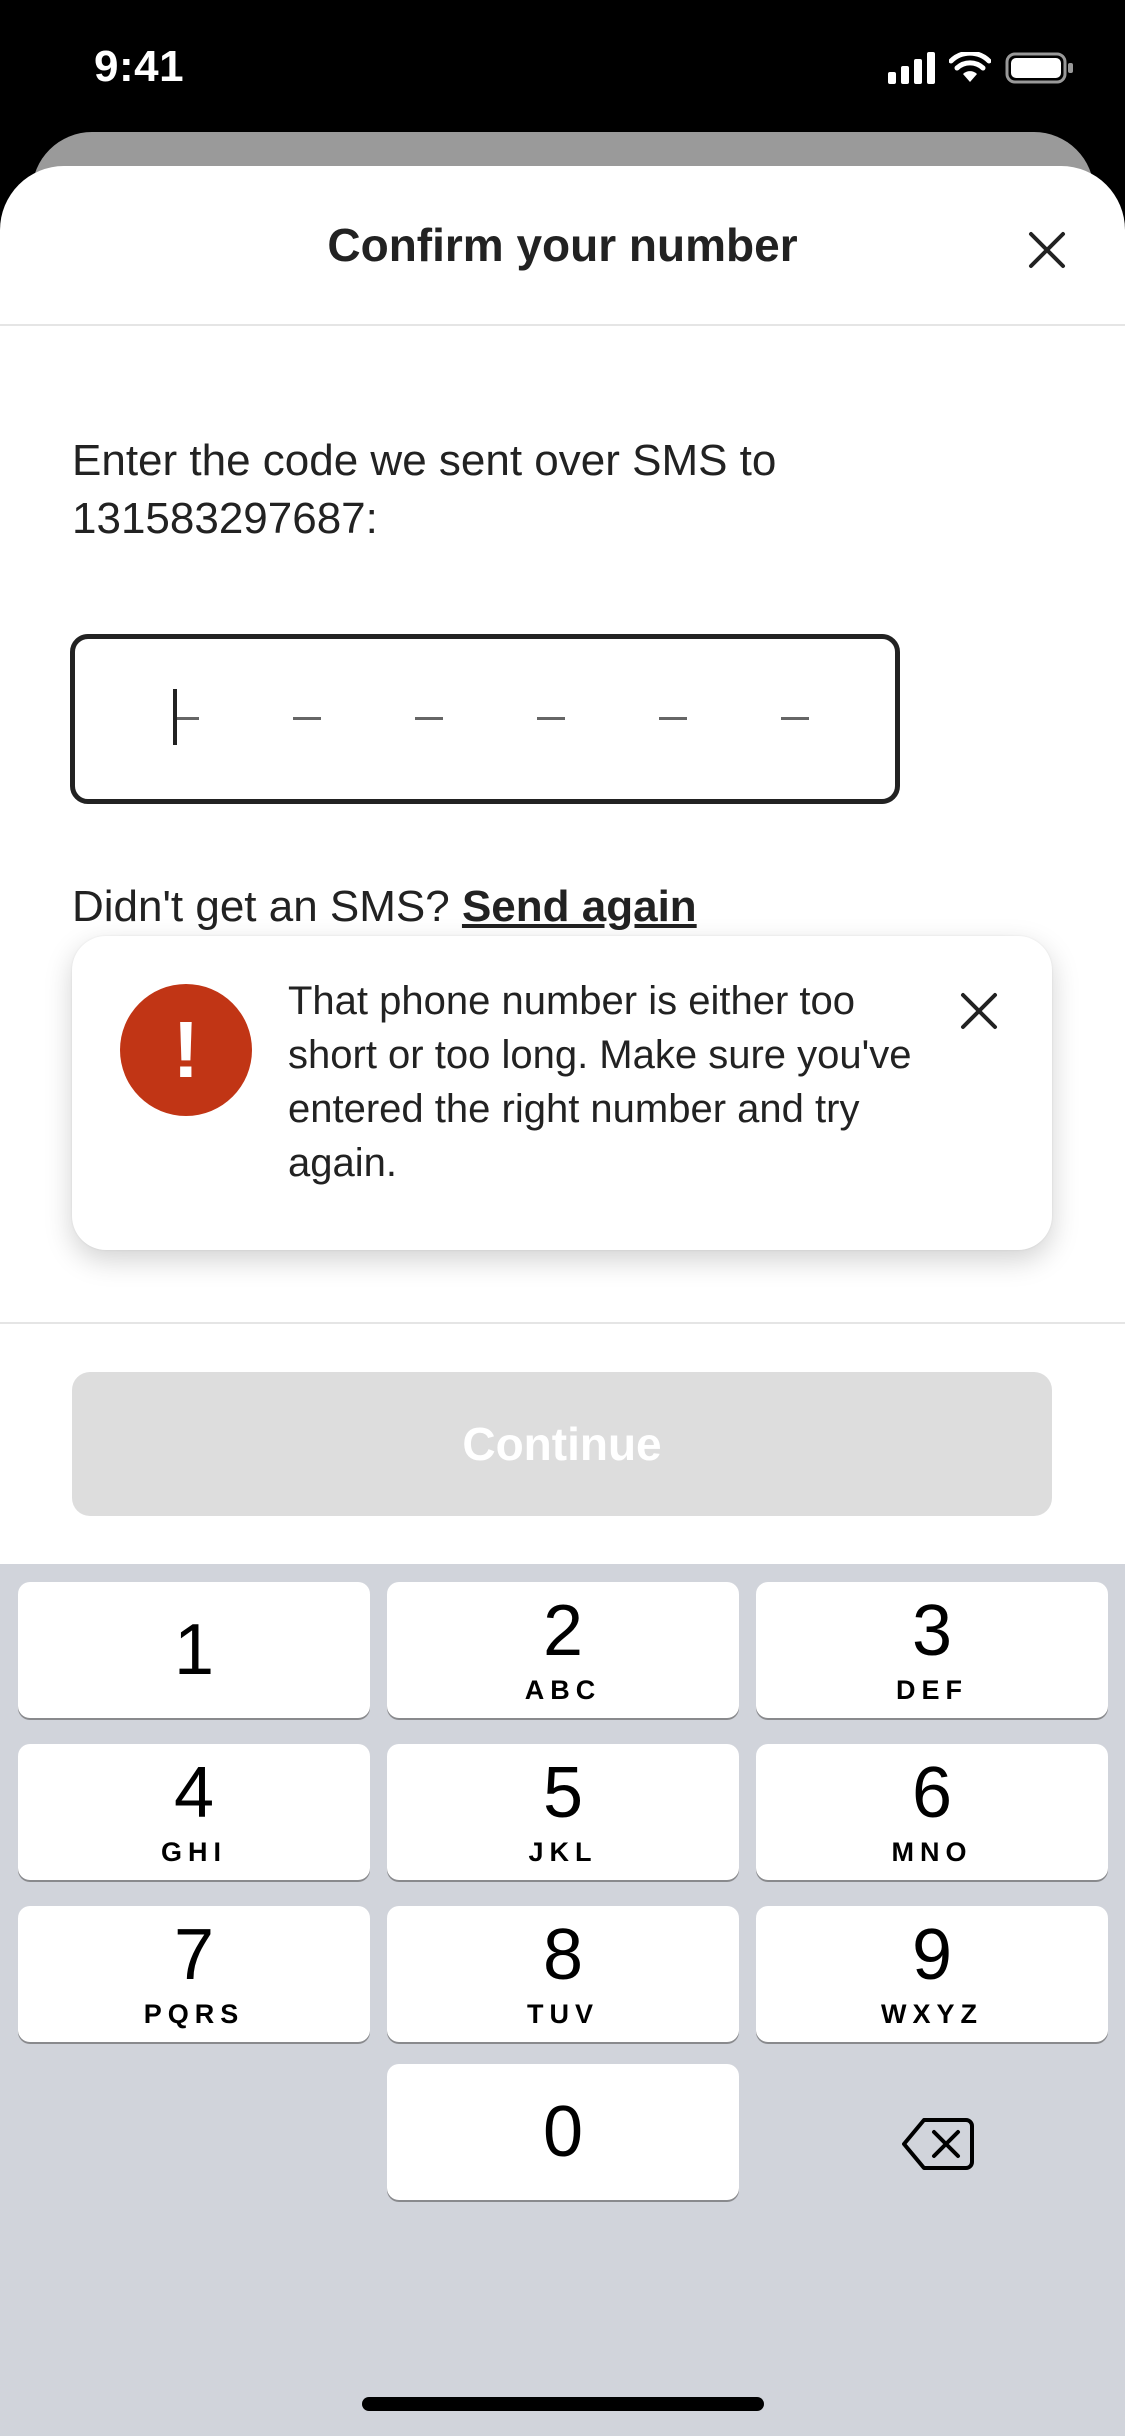 The width and height of the screenshot is (1125, 2436). I want to click on status-bar: 9:41, so click(562, 70).